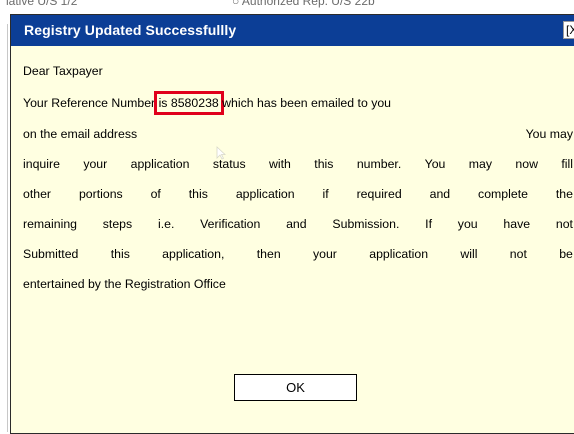 The image size is (574, 434). Describe the element at coordinates (166, 224) in the screenshot. I see `message-word: i.e.` at that location.